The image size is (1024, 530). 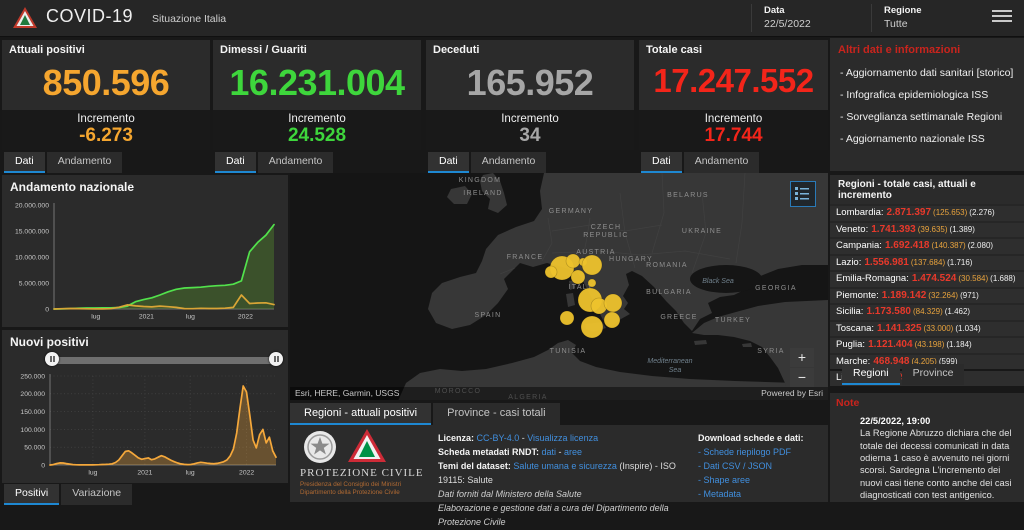 I want to click on region-row-sicilia: Sicilia: 1.173.580 (84.329) (1.462), so click(x=927, y=312).